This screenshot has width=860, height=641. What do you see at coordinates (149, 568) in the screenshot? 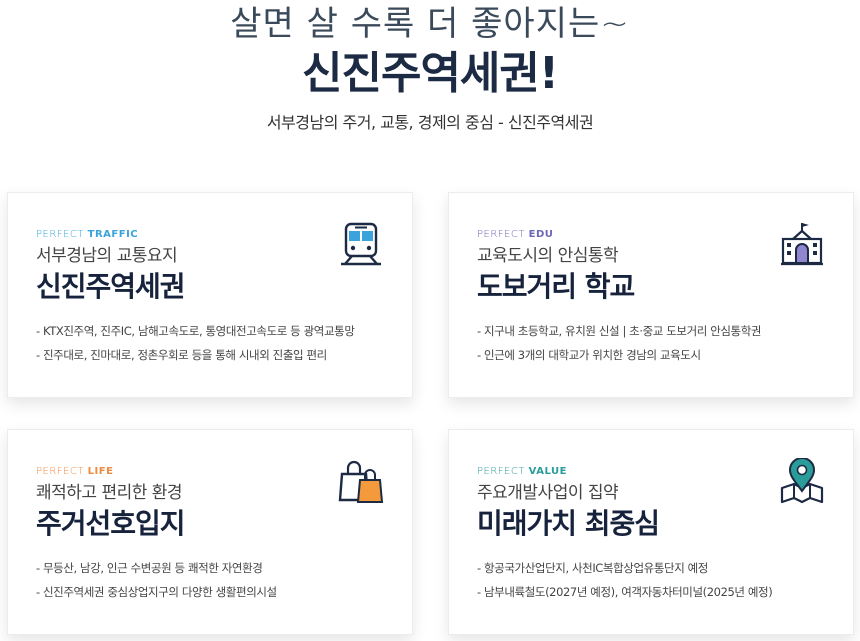
I see `feature-item: - 무등산, 남강, 인근 수변공원 등 쾌적한 자연환경` at bounding box center [149, 568].